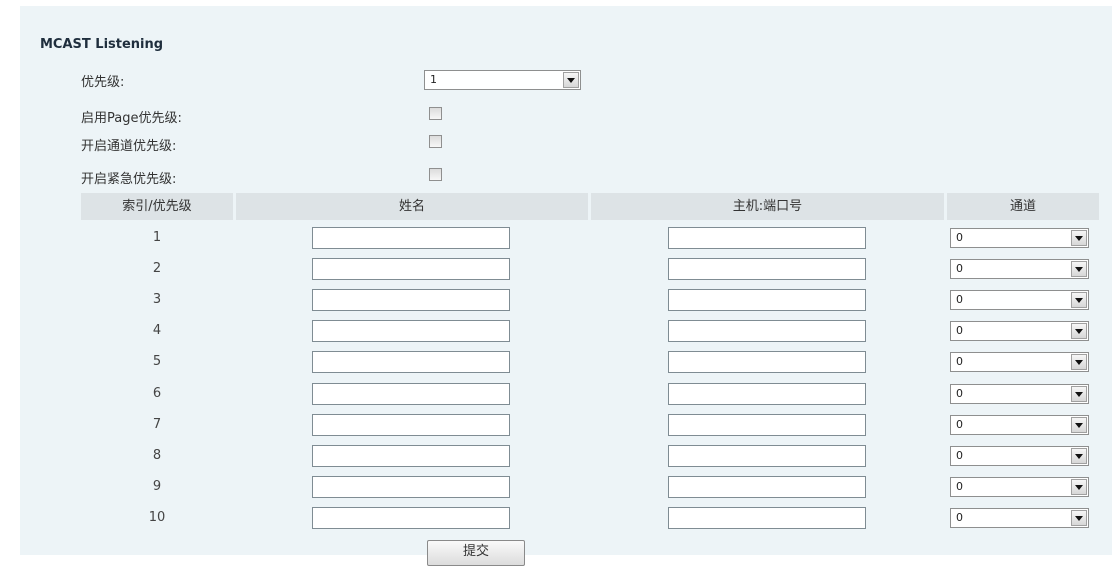 The image size is (1112, 566). What do you see at coordinates (129, 179) in the screenshot?
I see `enable-emergency-priority-label: 开启紧急优先级:` at bounding box center [129, 179].